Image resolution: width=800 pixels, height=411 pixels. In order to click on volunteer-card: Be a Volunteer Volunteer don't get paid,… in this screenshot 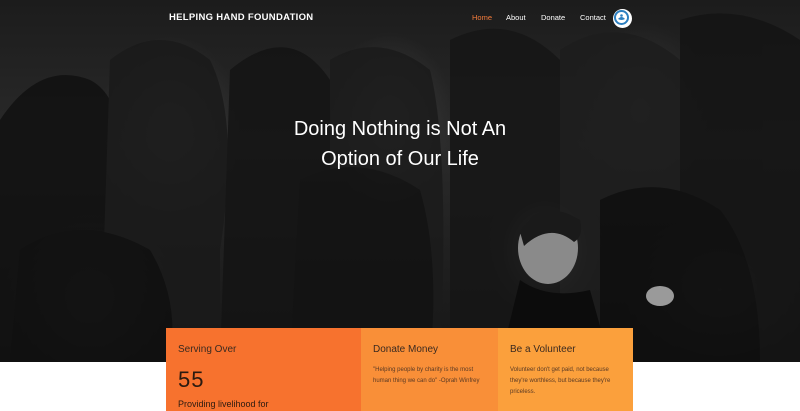, I will do `click(565, 369)`.